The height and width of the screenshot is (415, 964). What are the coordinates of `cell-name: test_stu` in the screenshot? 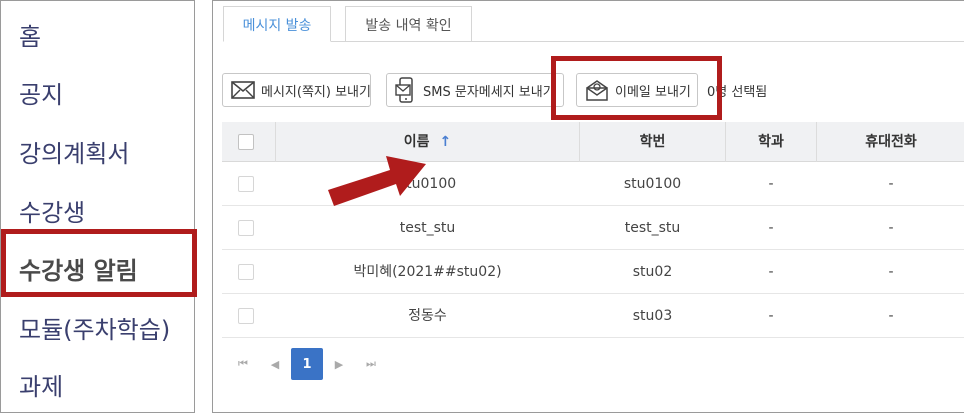 It's located at (427, 228).